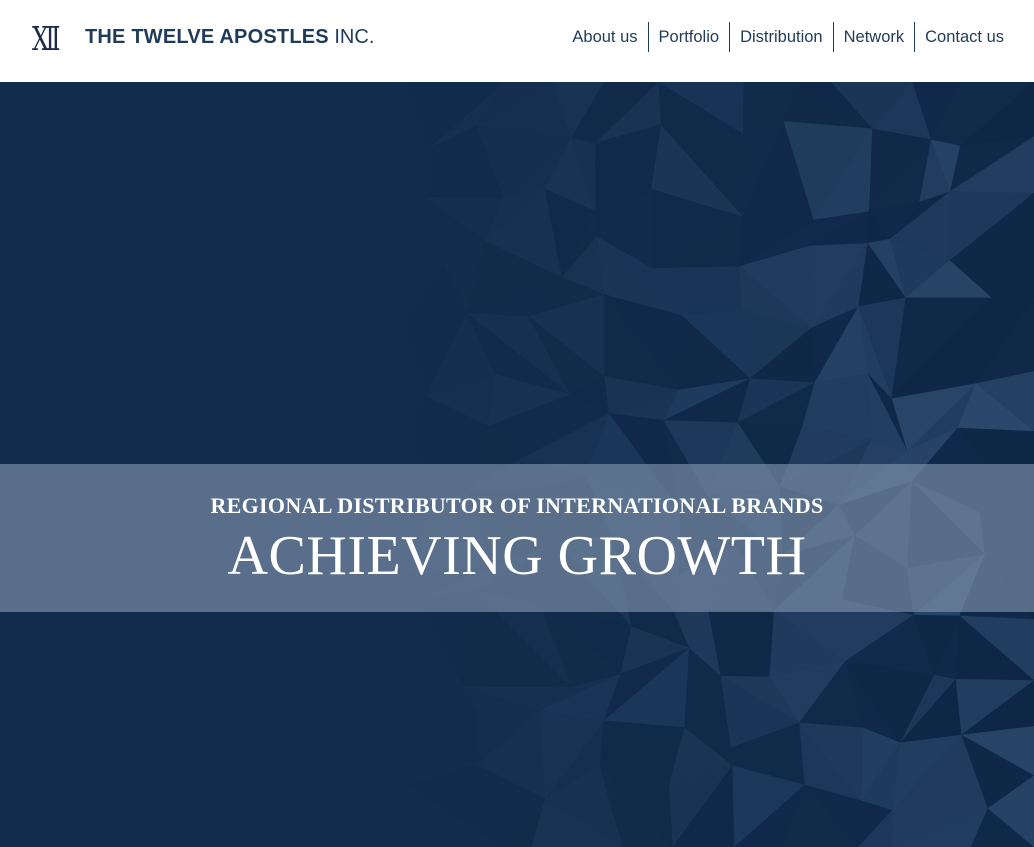  I want to click on brand-suffix: INC., so click(354, 37).